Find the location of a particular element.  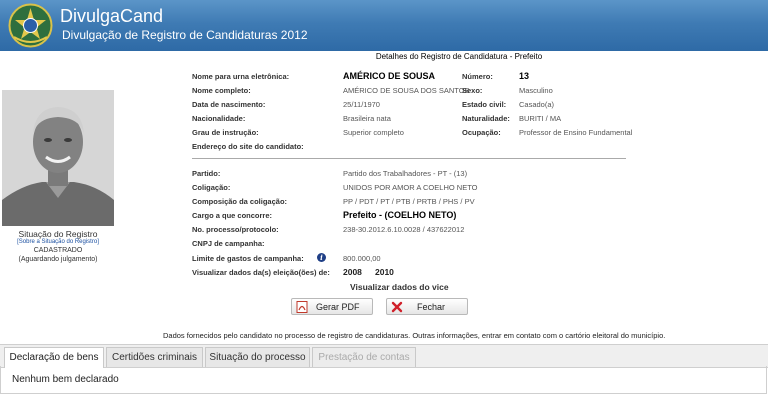

nationality-label: Nacionalidade: is located at coordinates (219, 118).